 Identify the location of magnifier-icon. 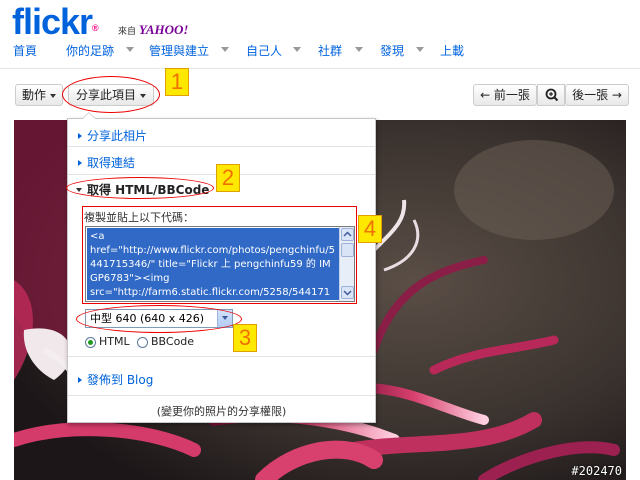
(552, 95).